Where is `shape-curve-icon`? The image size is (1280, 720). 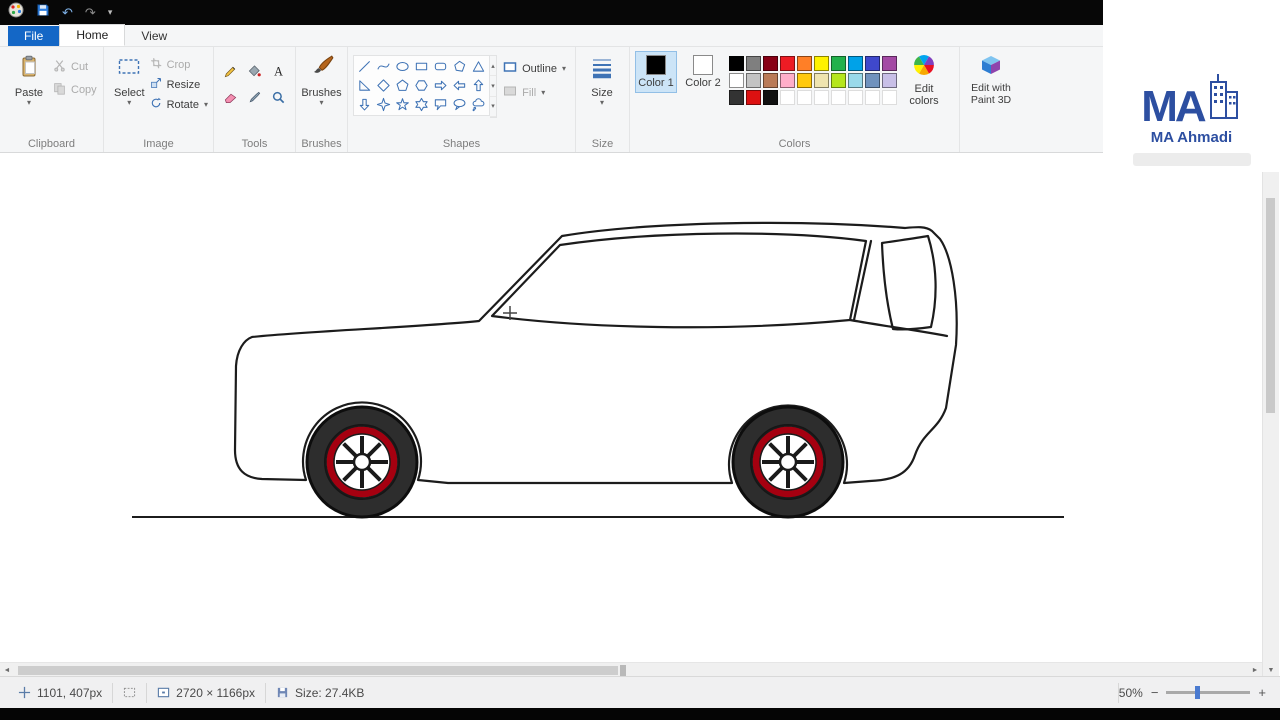
shape-curve-icon is located at coordinates (383, 66).